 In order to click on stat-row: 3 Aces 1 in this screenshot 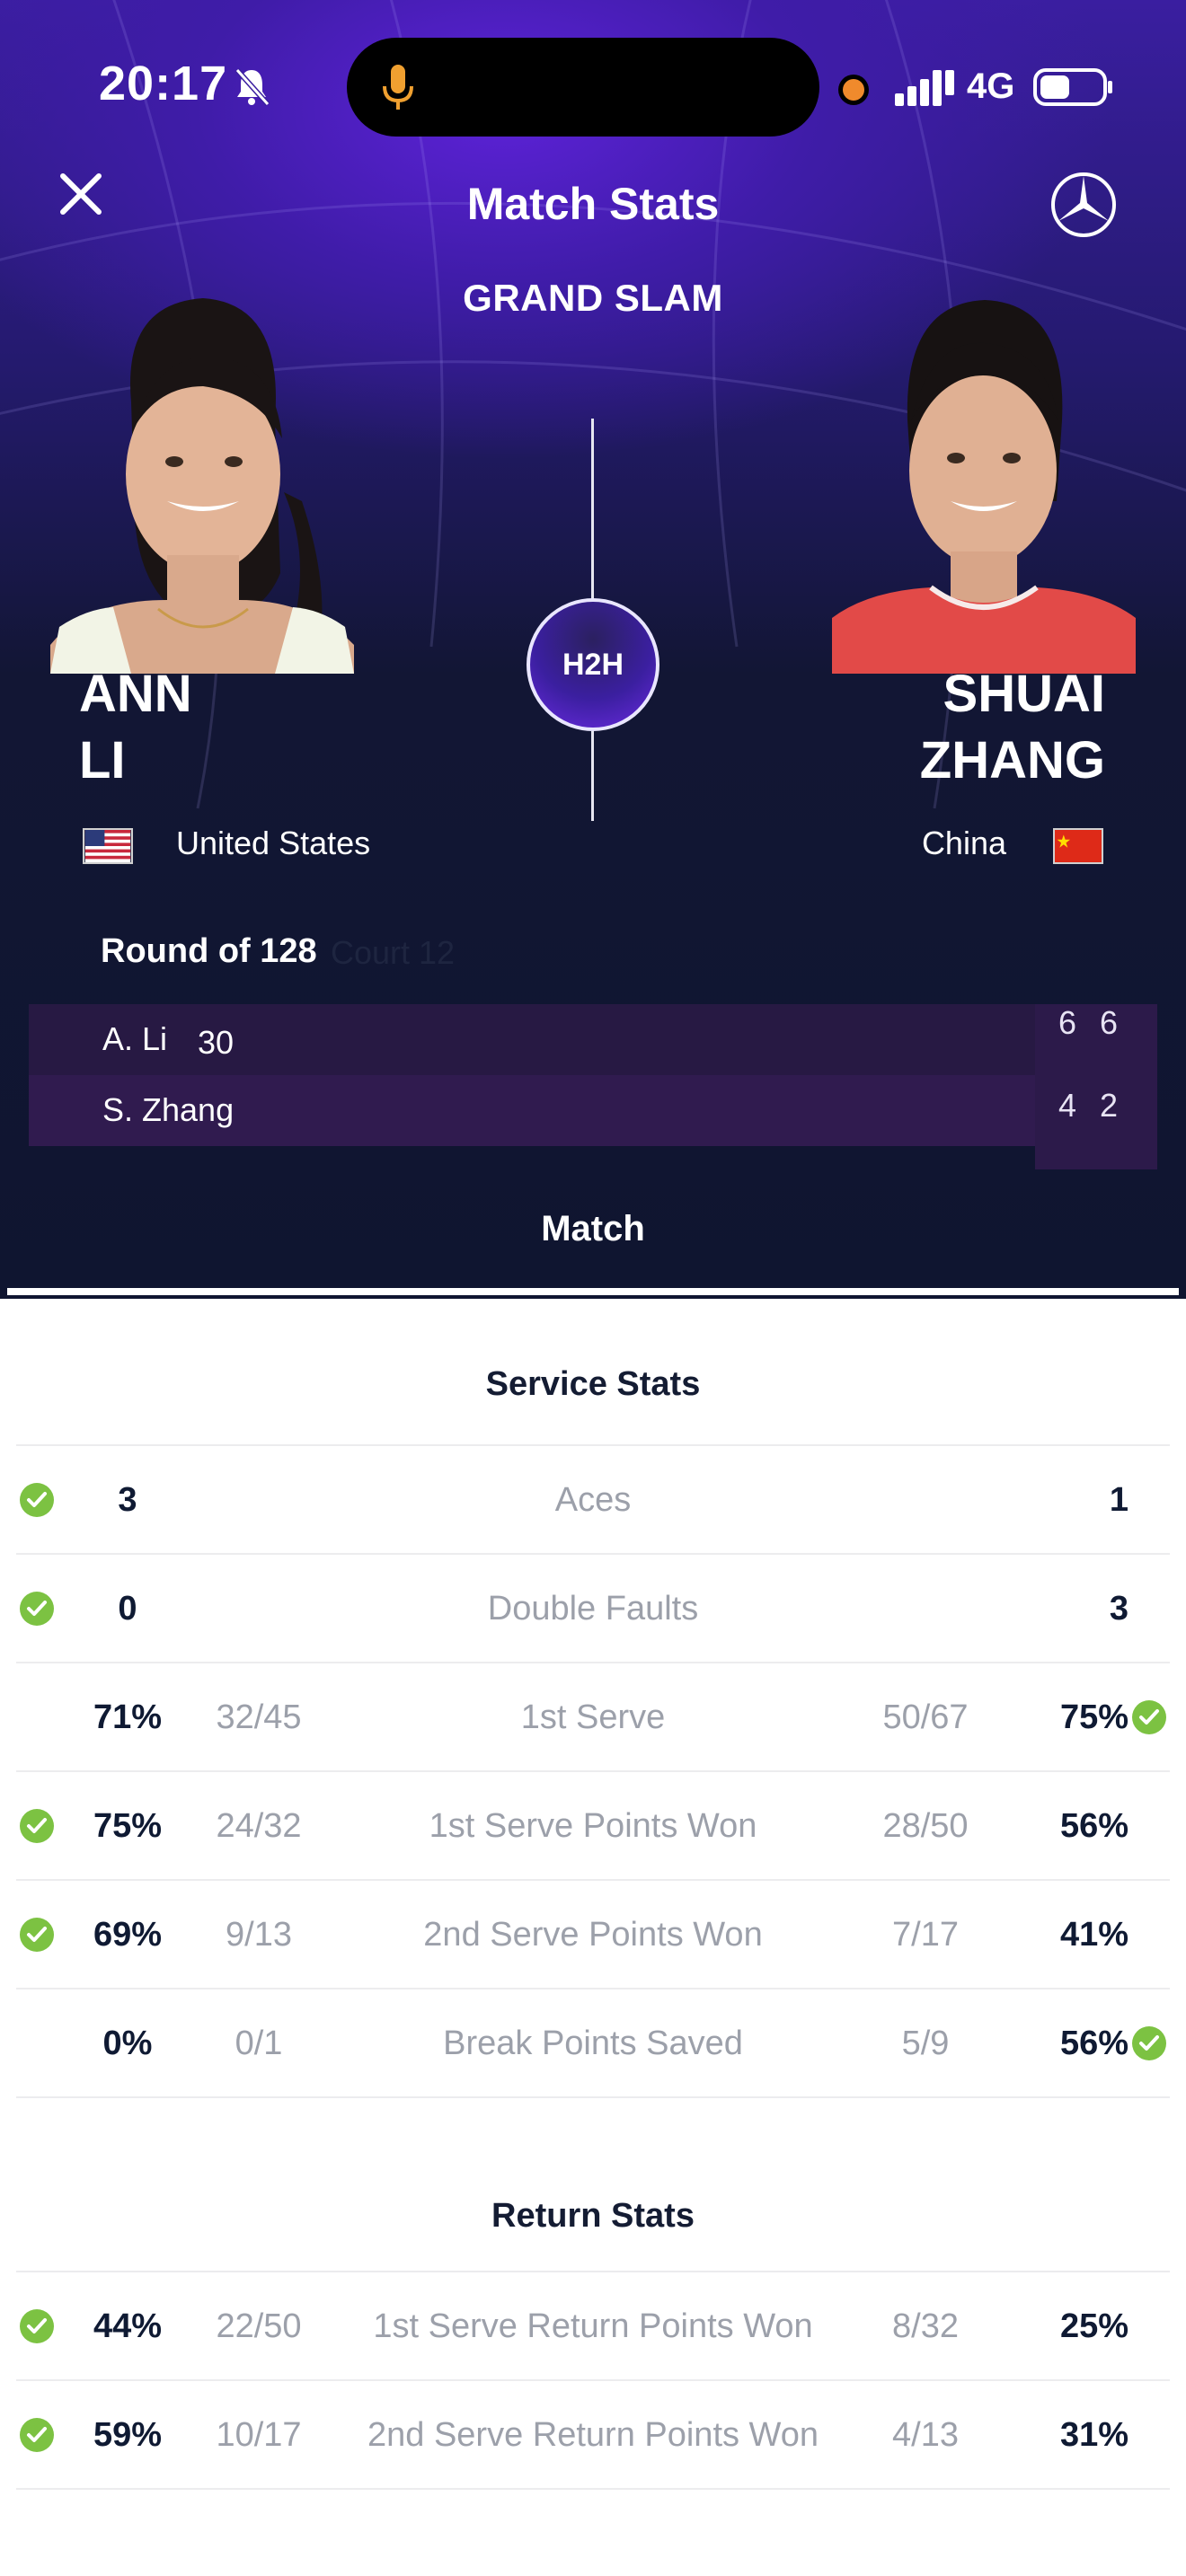, I will do `click(593, 1499)`.